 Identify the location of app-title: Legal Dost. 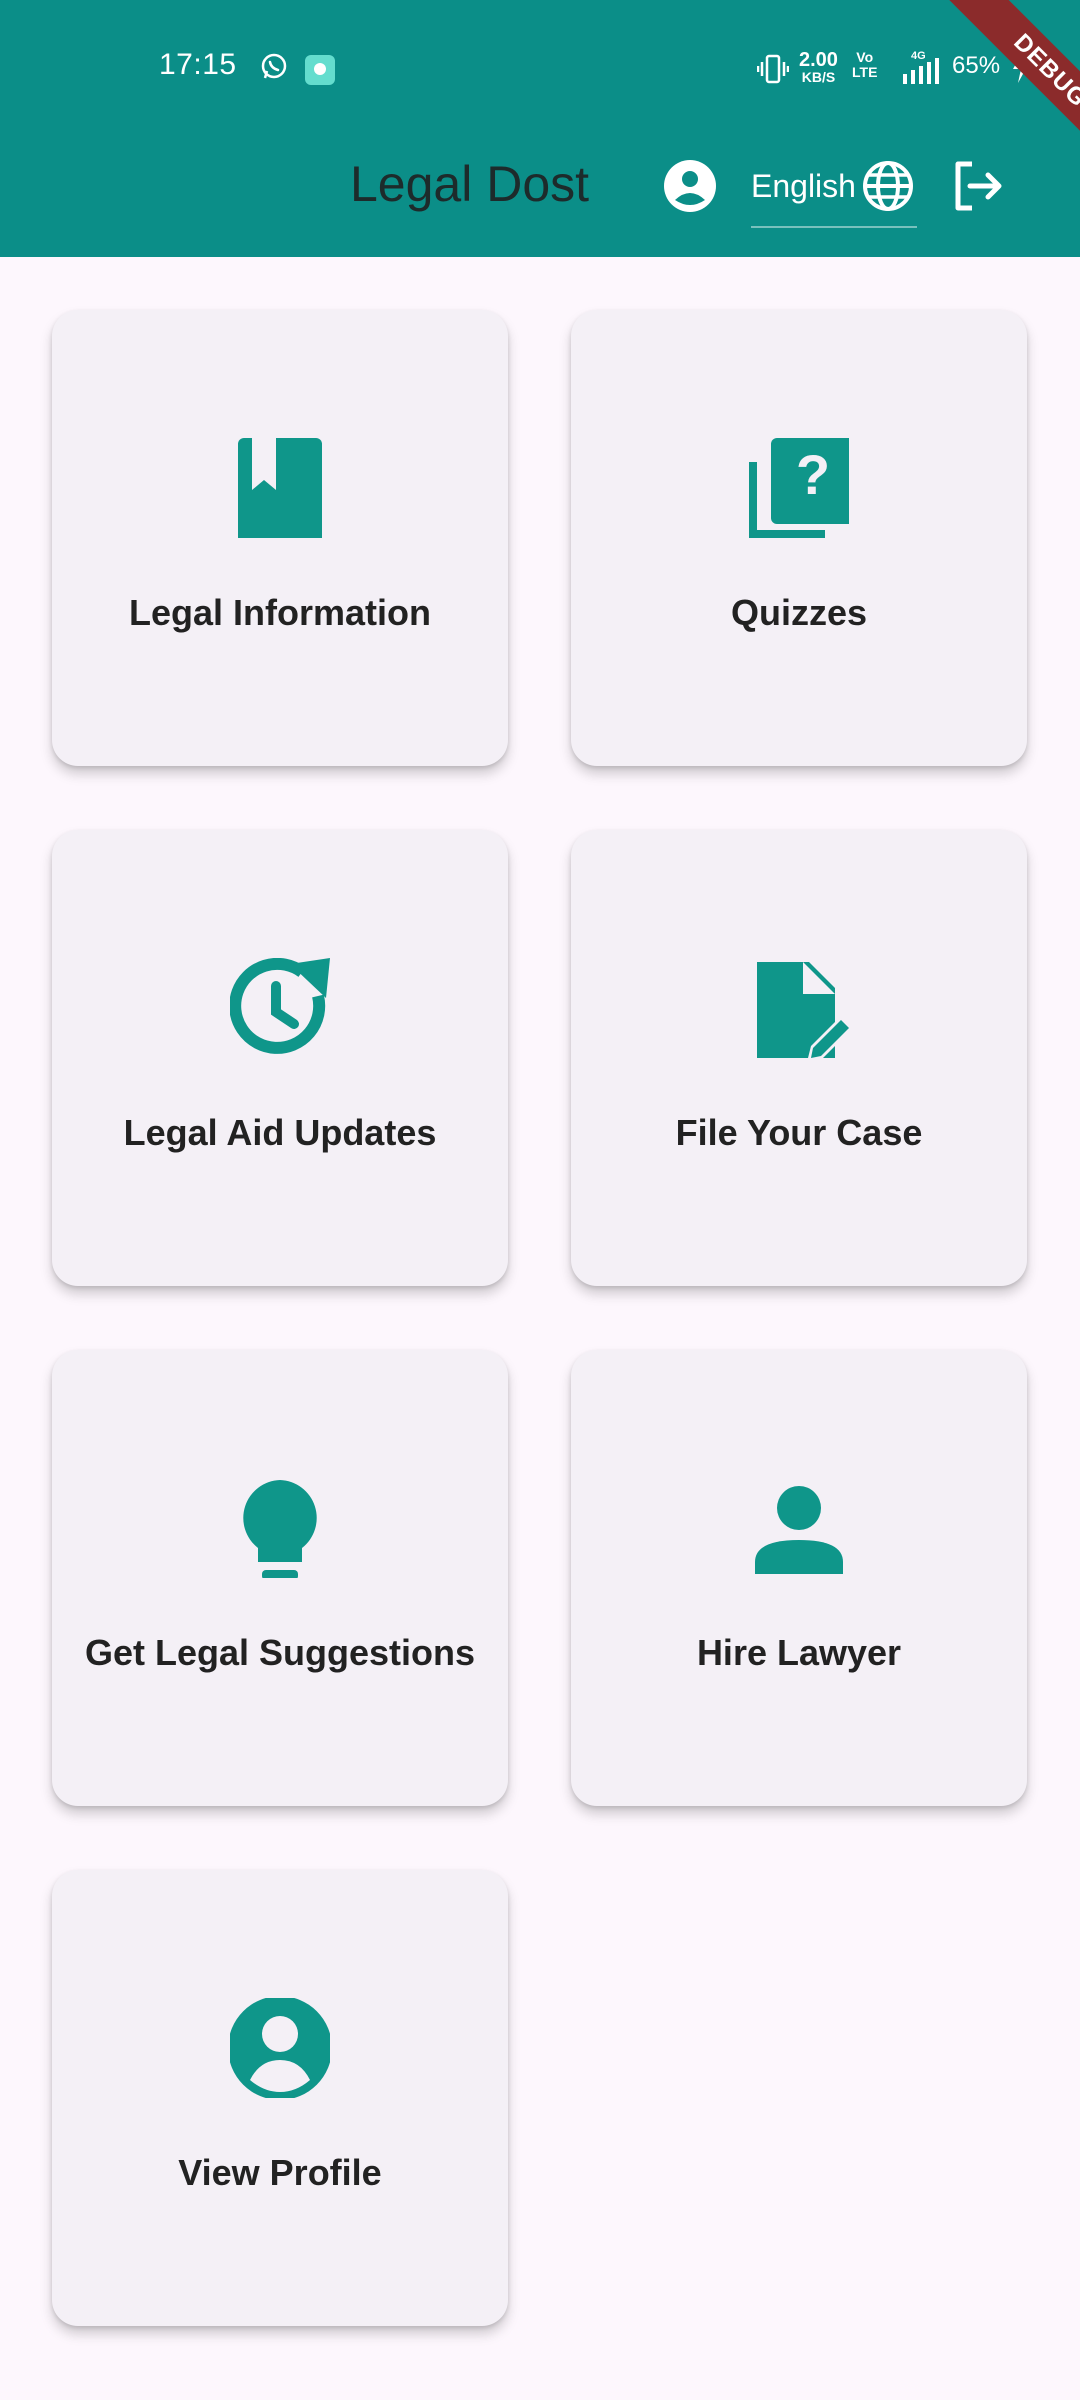
(470, 184).